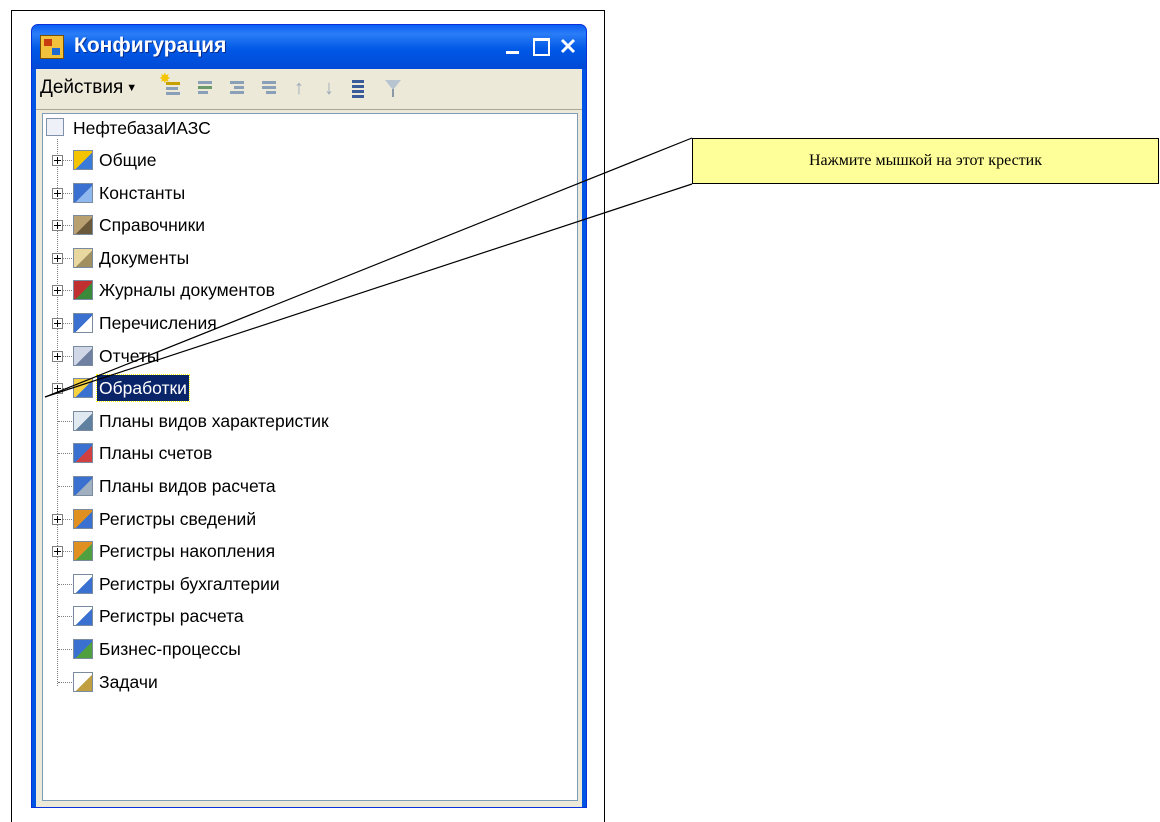 Image resolution: width=1160 pixels, height=822 pixels. What do you see at coordinates (368, 290) in the screenshot?
I see `pointer-line-lower` at bounding box center [368, 290].